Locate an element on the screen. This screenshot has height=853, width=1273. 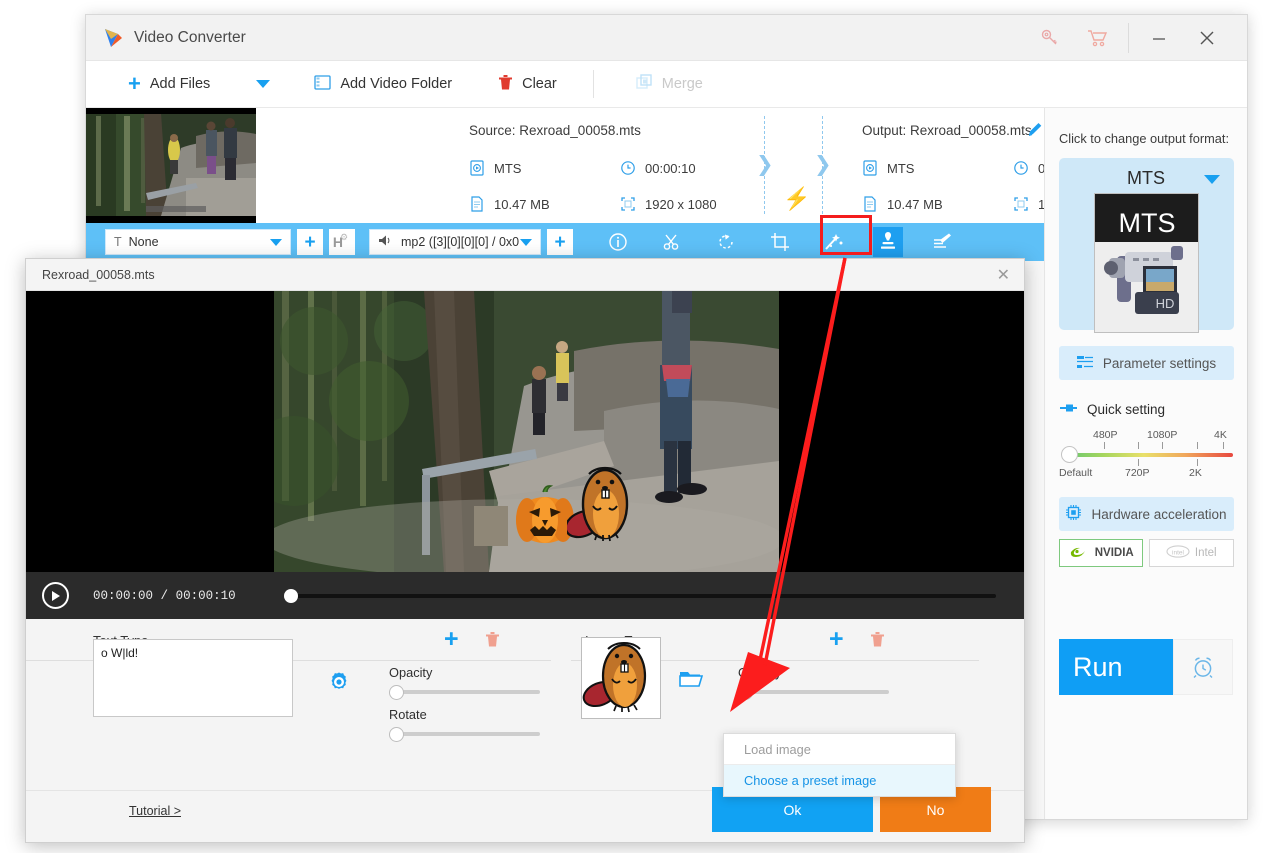
cut-icon is located at coordinates (672, 242).